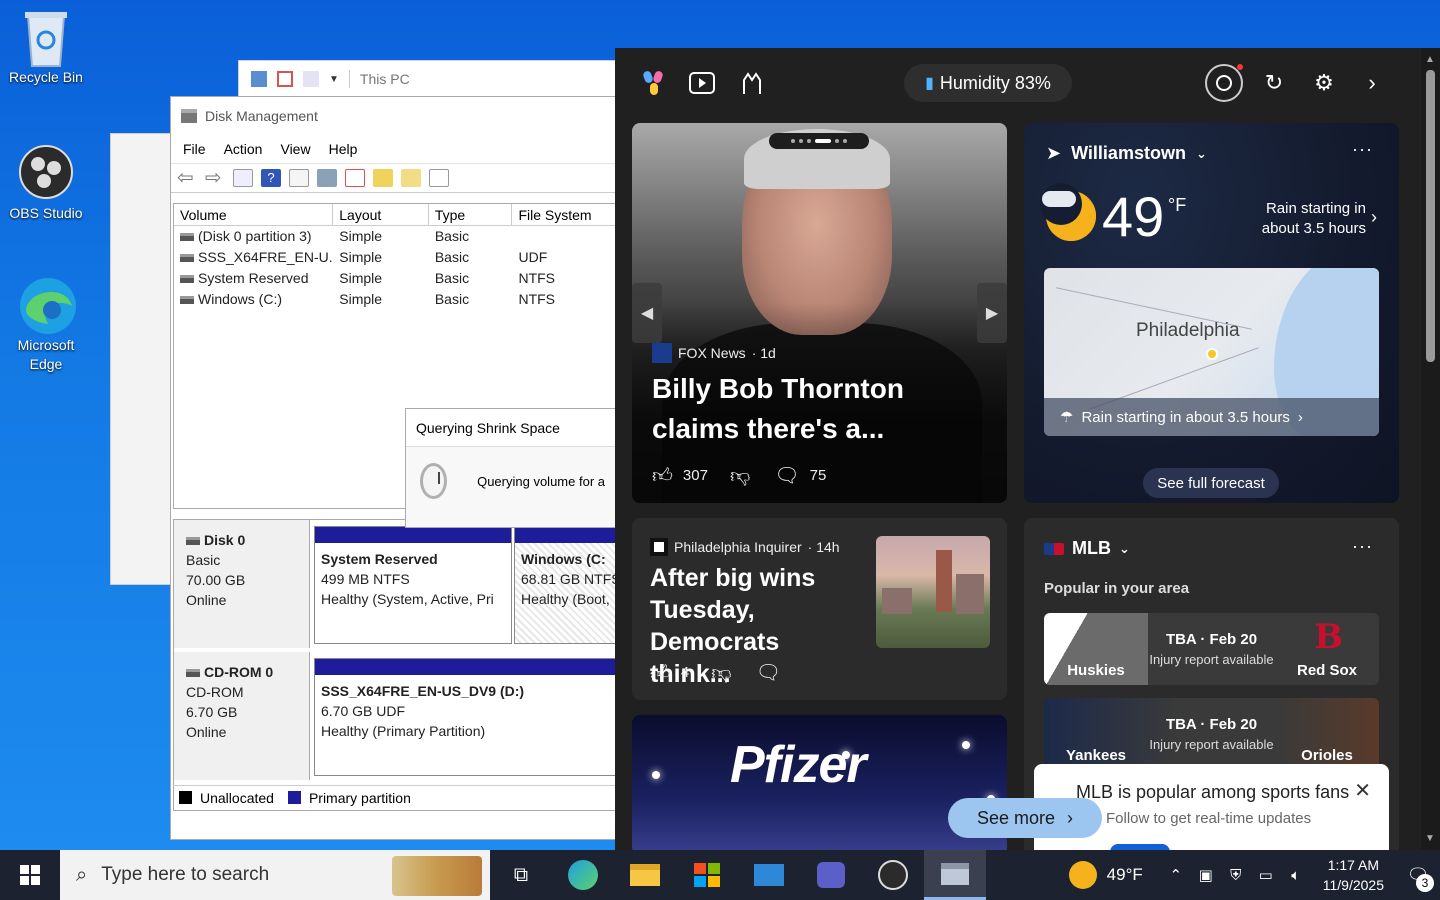 The height and width of the screenshot is (900, 1440). I want to click on column-header-layout: Layout, so click(381, 214).